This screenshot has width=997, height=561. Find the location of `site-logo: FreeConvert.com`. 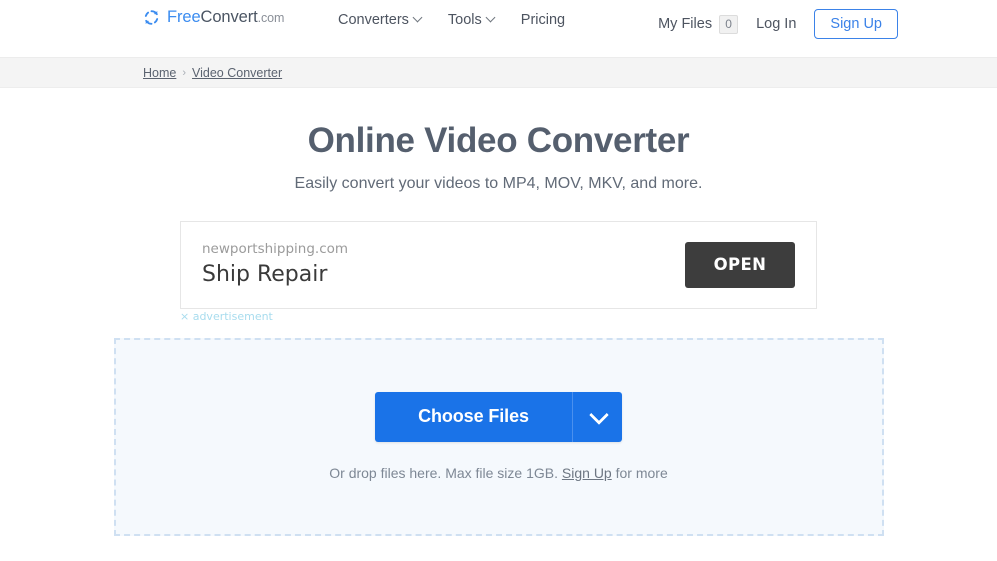

site-logo: FreeConvert.com is located at coordinates (213, 17).